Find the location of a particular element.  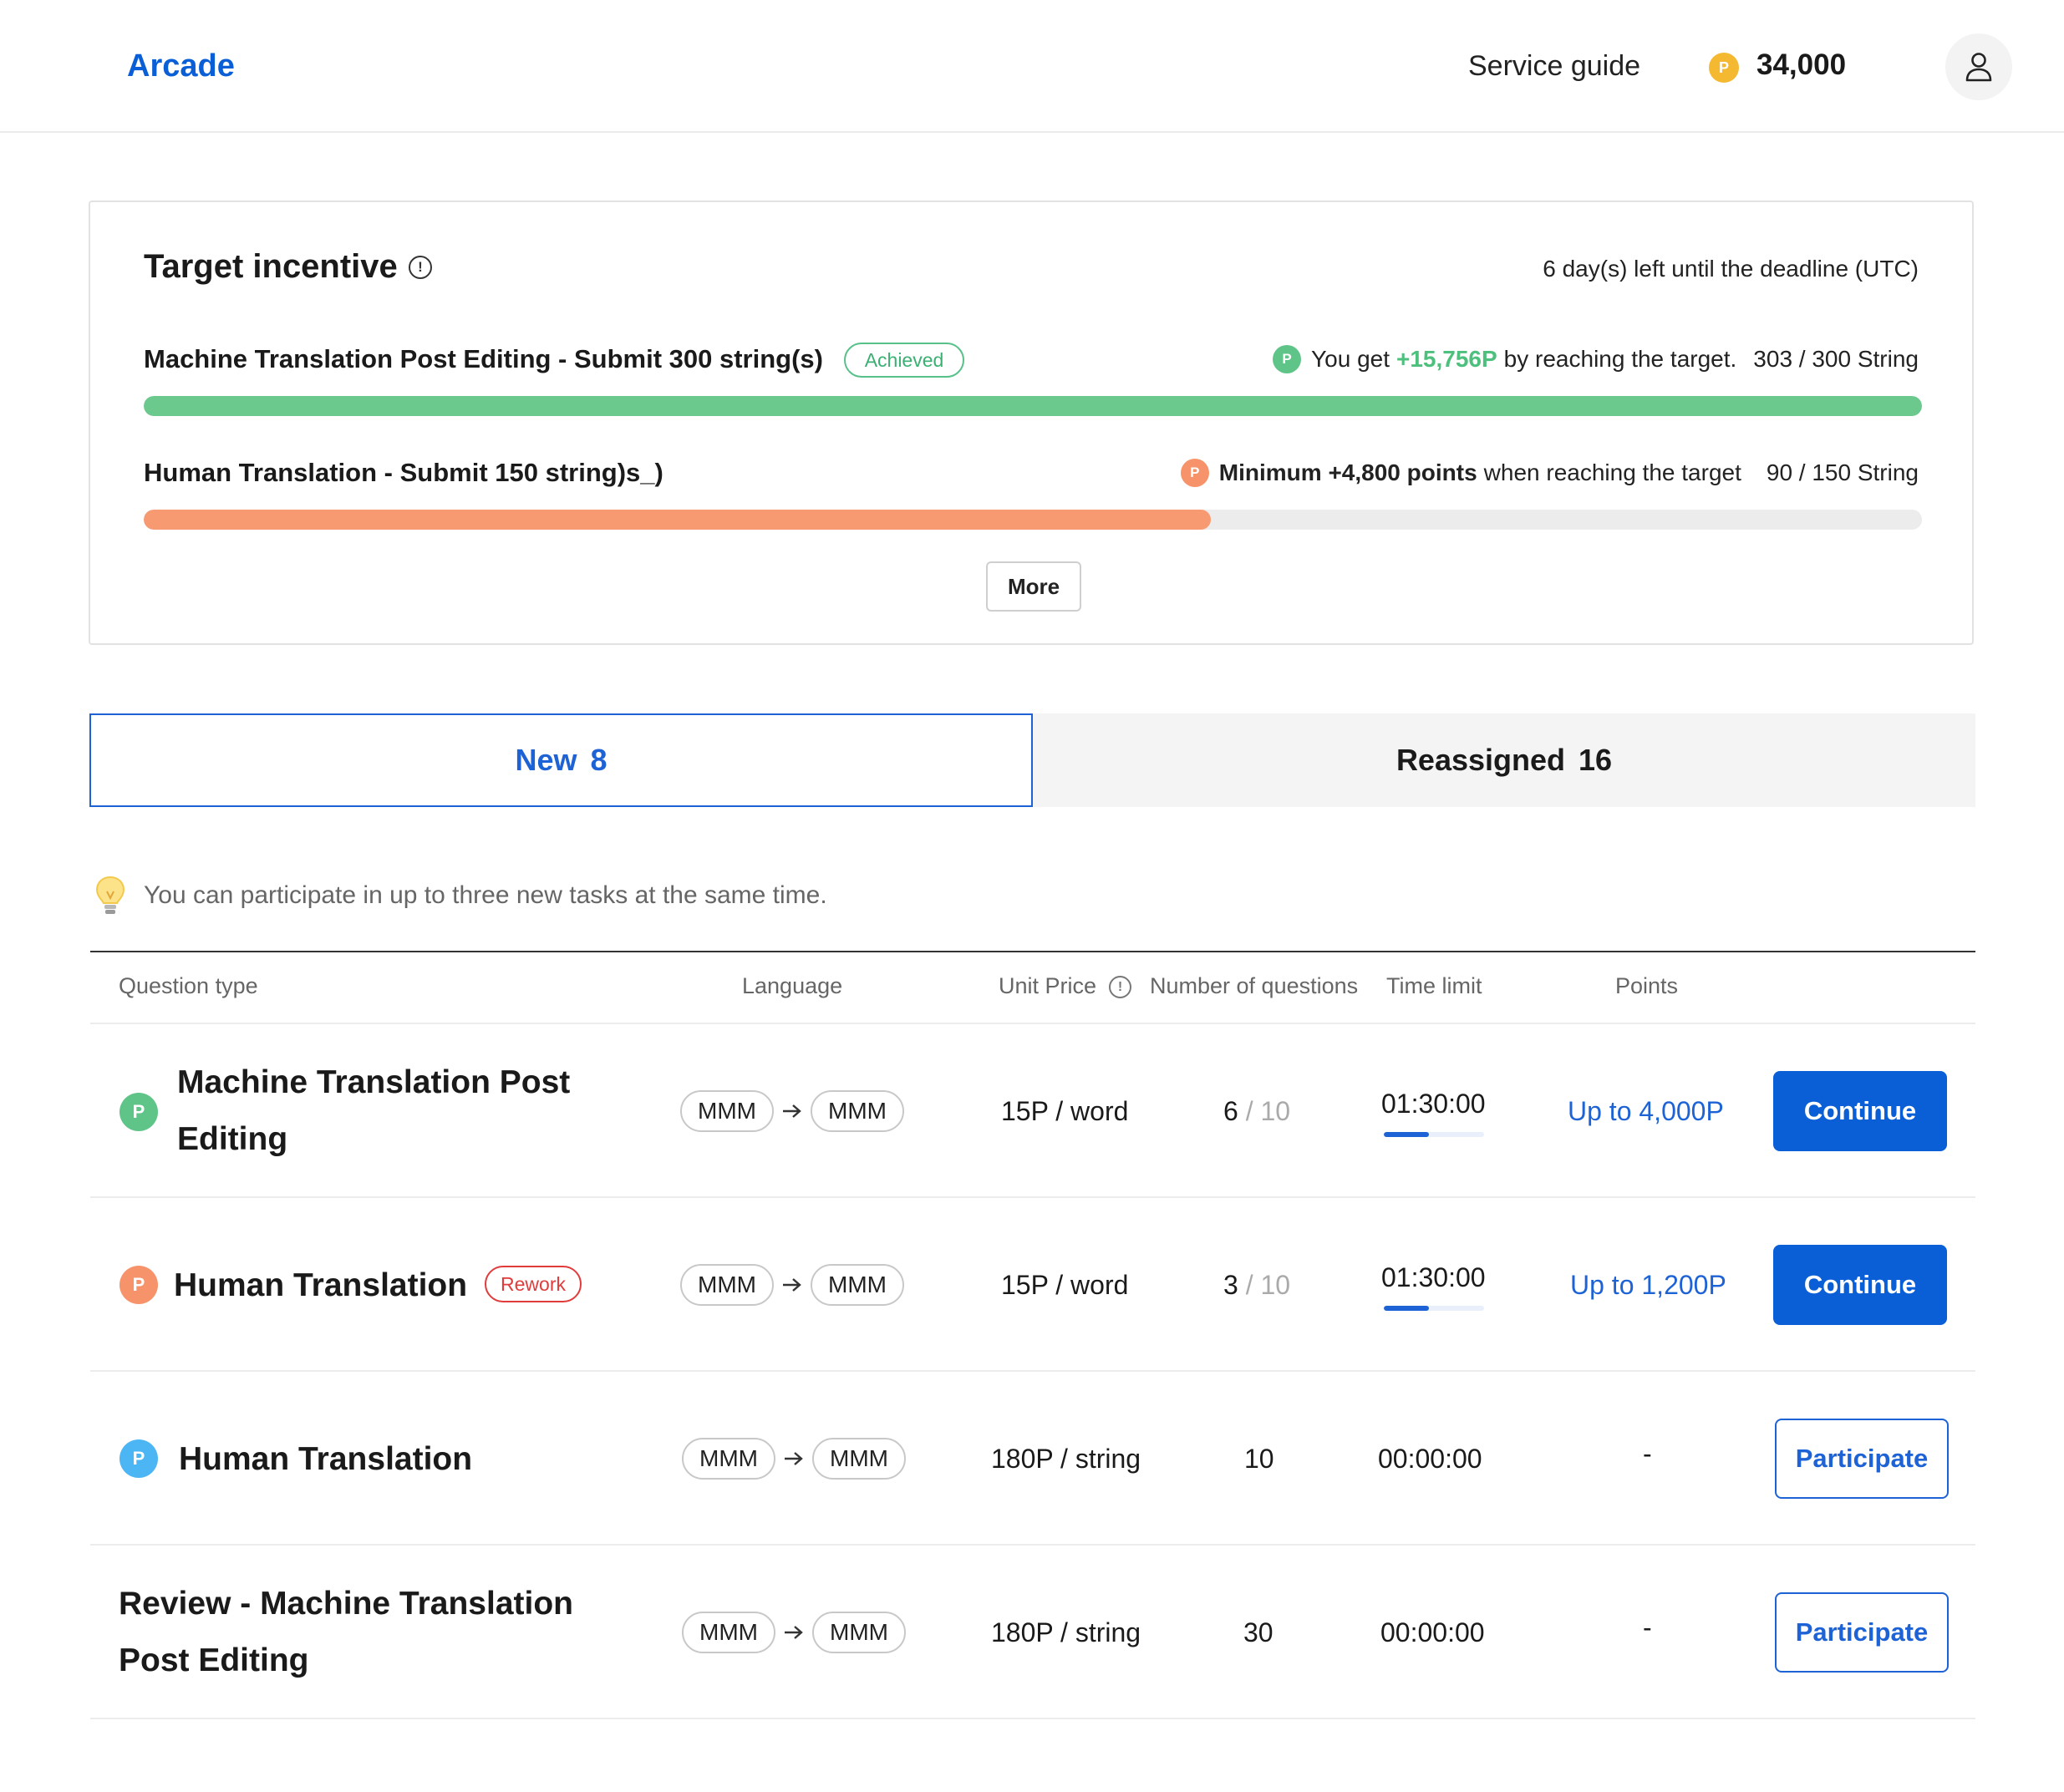

goal-progress-text: 303 / 300 String is located at coordinates (1836, 359).